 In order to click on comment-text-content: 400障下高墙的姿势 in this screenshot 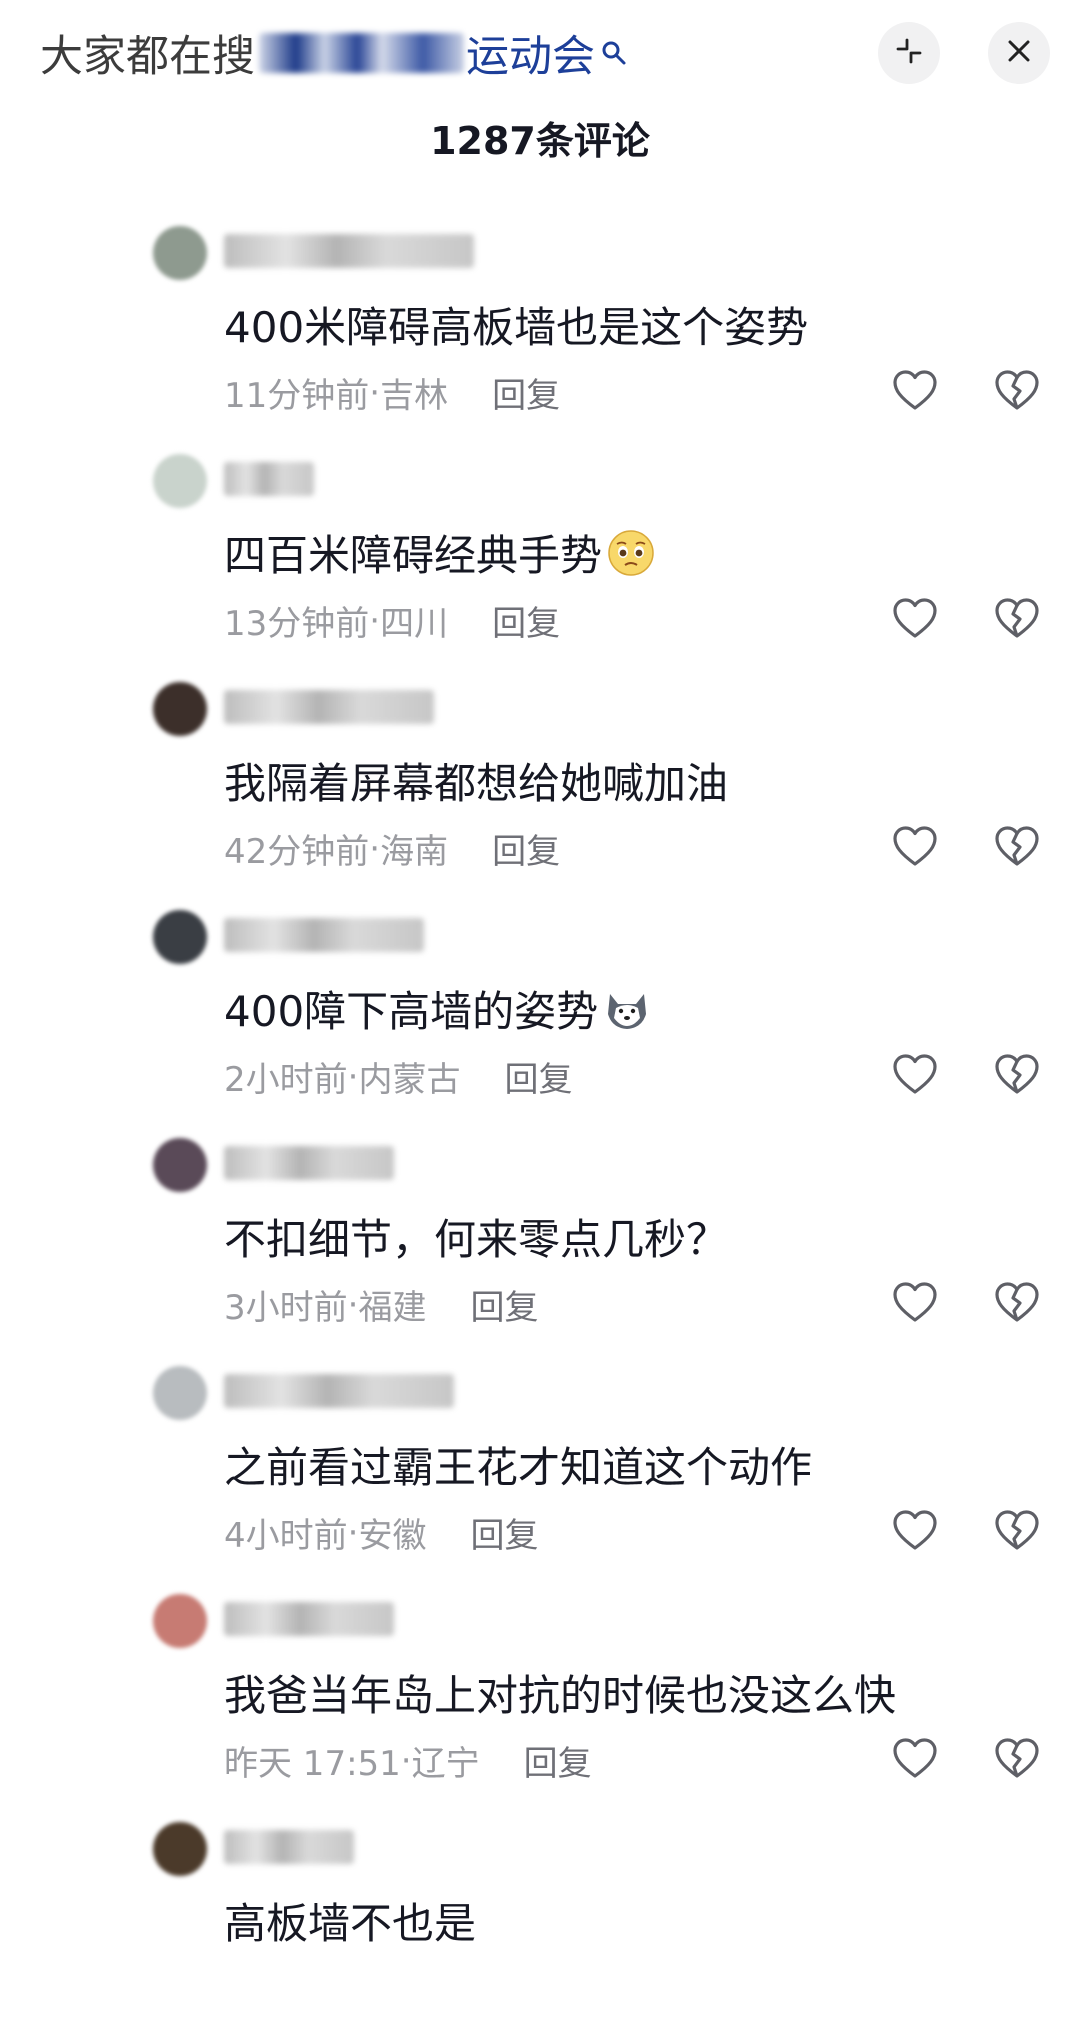, I will do `click(411, 1011)`.